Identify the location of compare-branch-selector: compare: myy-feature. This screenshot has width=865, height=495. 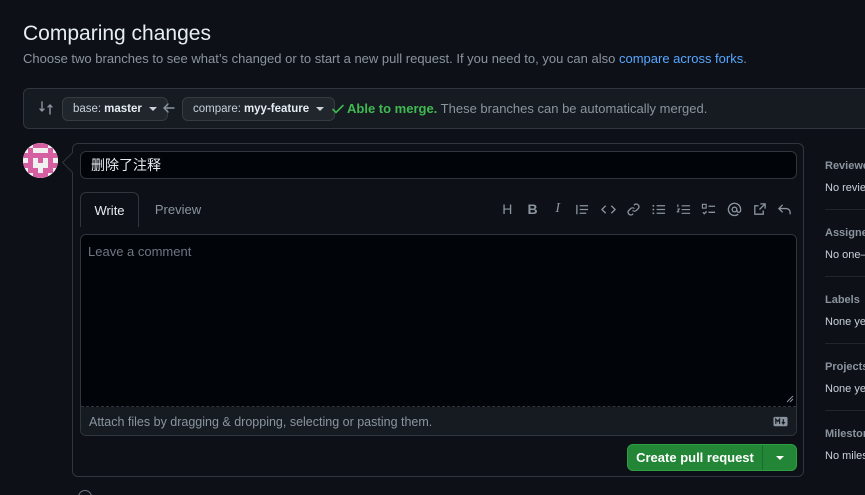
(259, 109).